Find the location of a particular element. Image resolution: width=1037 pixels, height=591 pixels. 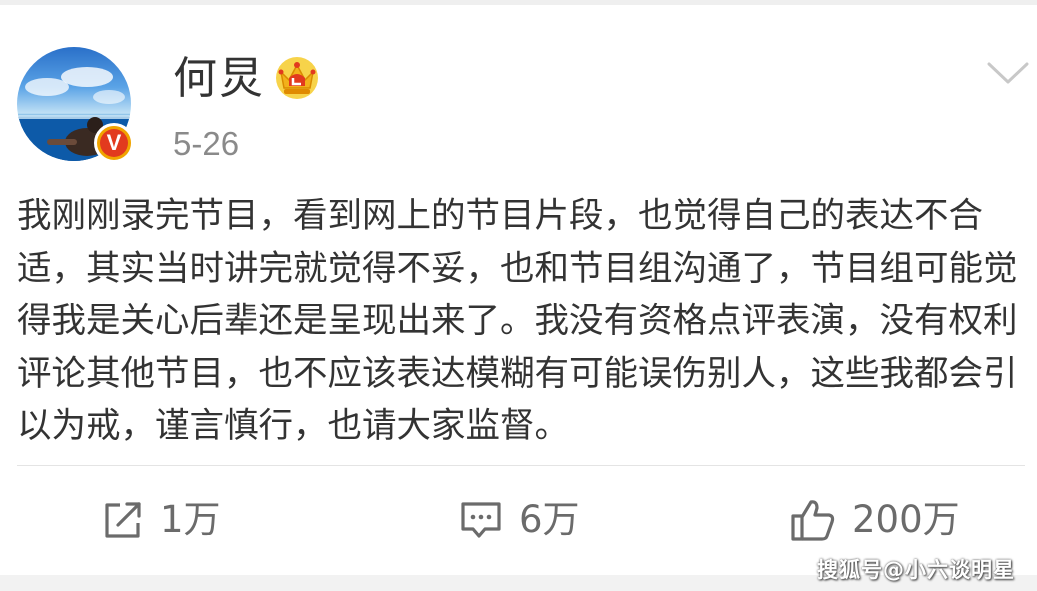

chevron-down-icon is located at coordinates (1008, 73).